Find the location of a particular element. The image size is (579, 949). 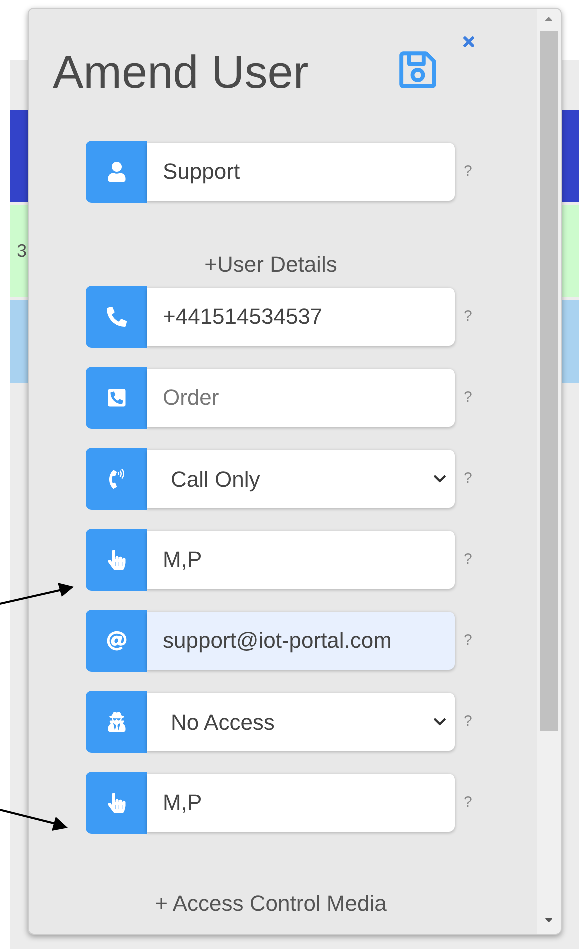

at-sign-icon is located at coordinates (116, 641).